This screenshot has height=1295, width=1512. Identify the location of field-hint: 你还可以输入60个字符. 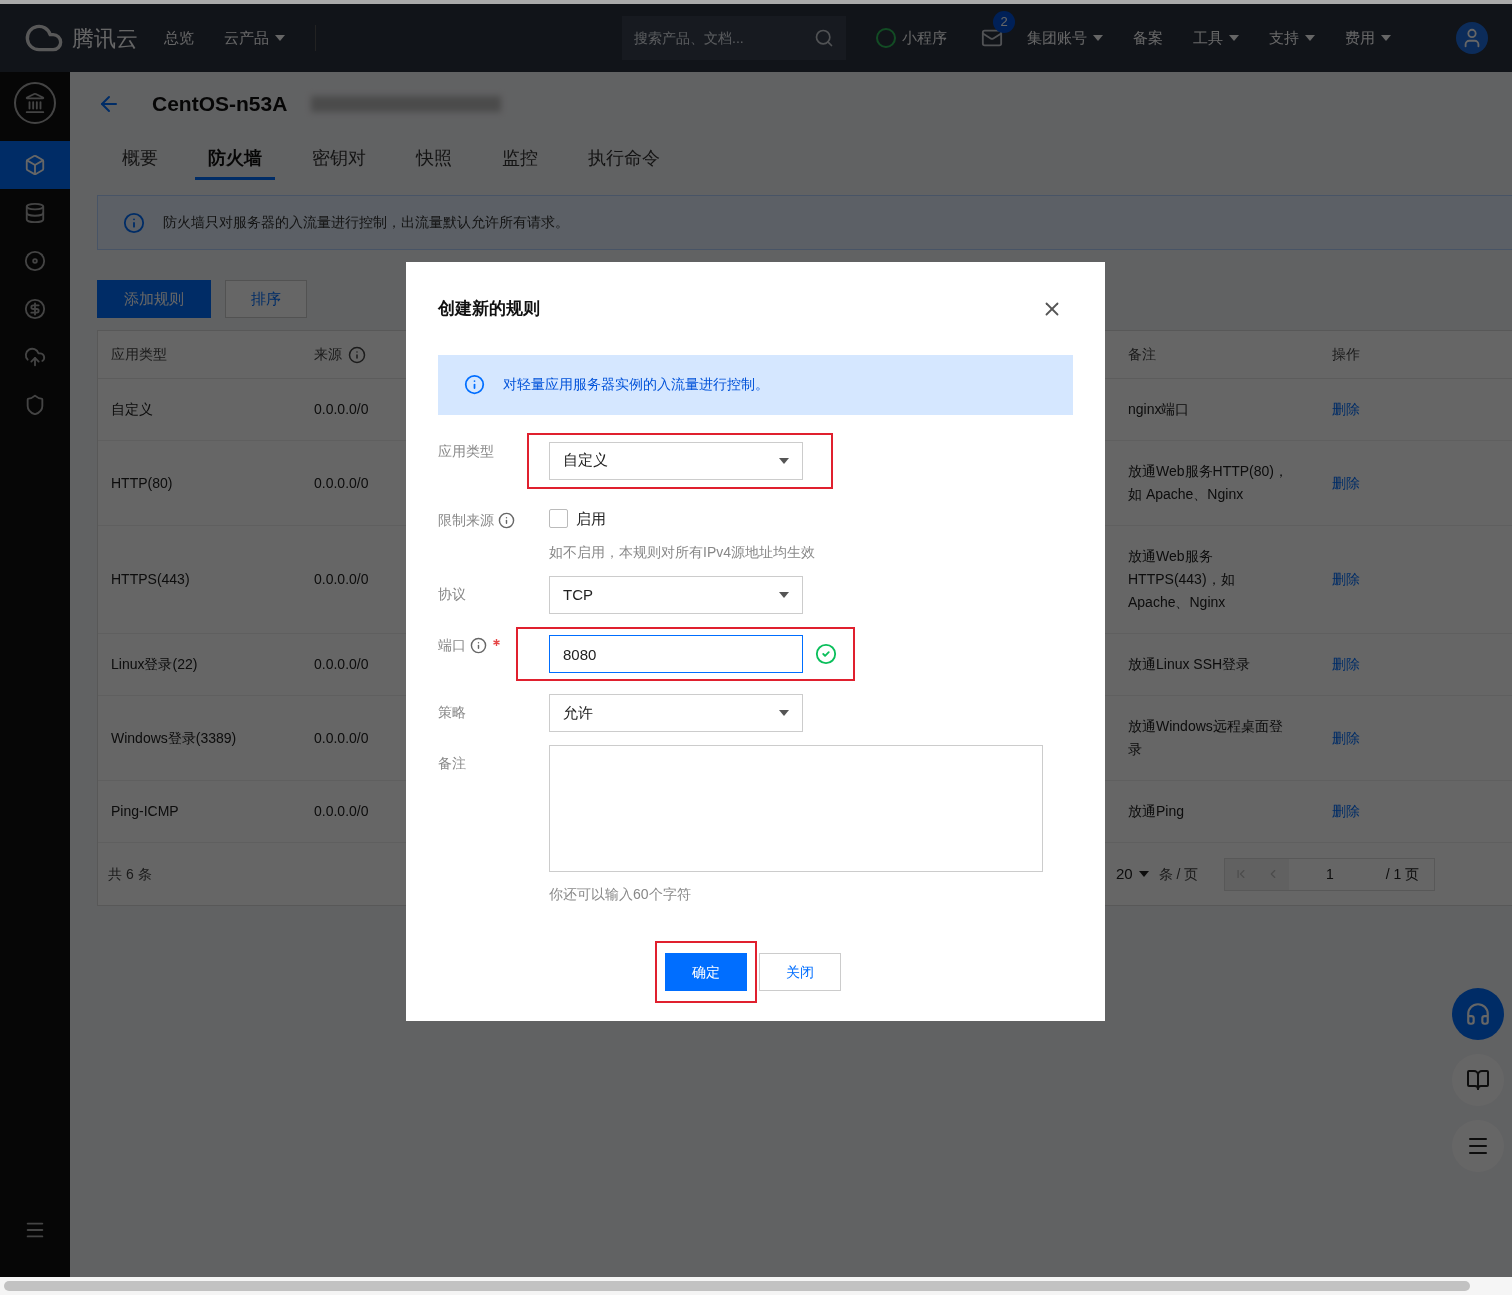
(620, 894).